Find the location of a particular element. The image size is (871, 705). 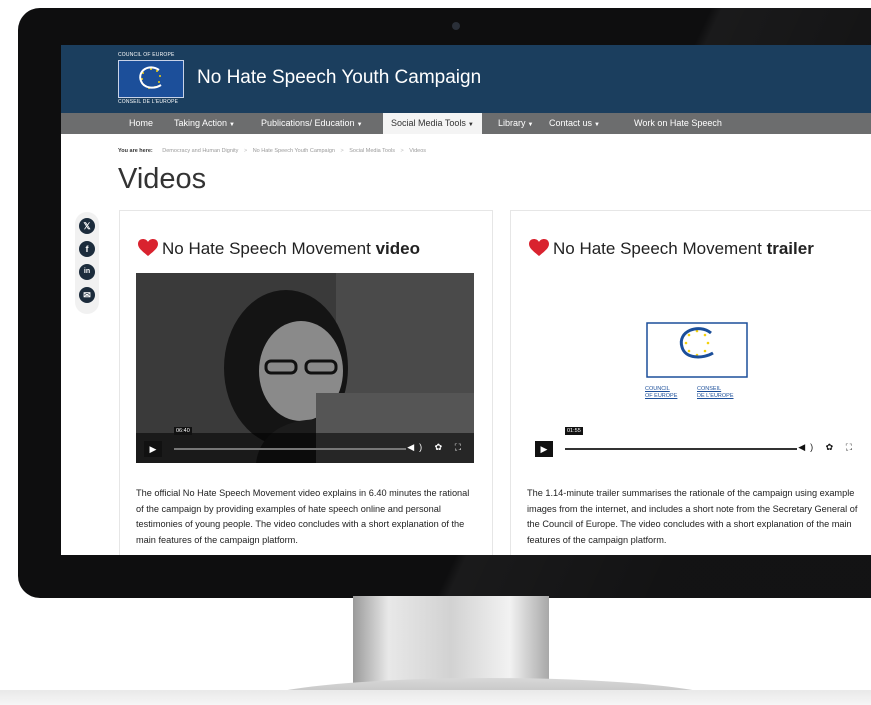

camera-icon is located at coordinates (456, 26).